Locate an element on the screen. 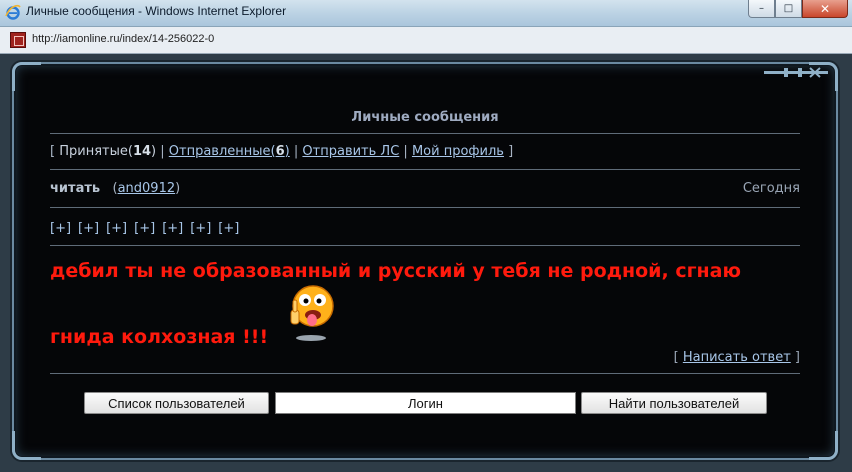 The height and width of the screenshot is (472, 852). nav-send-message-link: Отправить ЛС is located at coordinates (350, 151).